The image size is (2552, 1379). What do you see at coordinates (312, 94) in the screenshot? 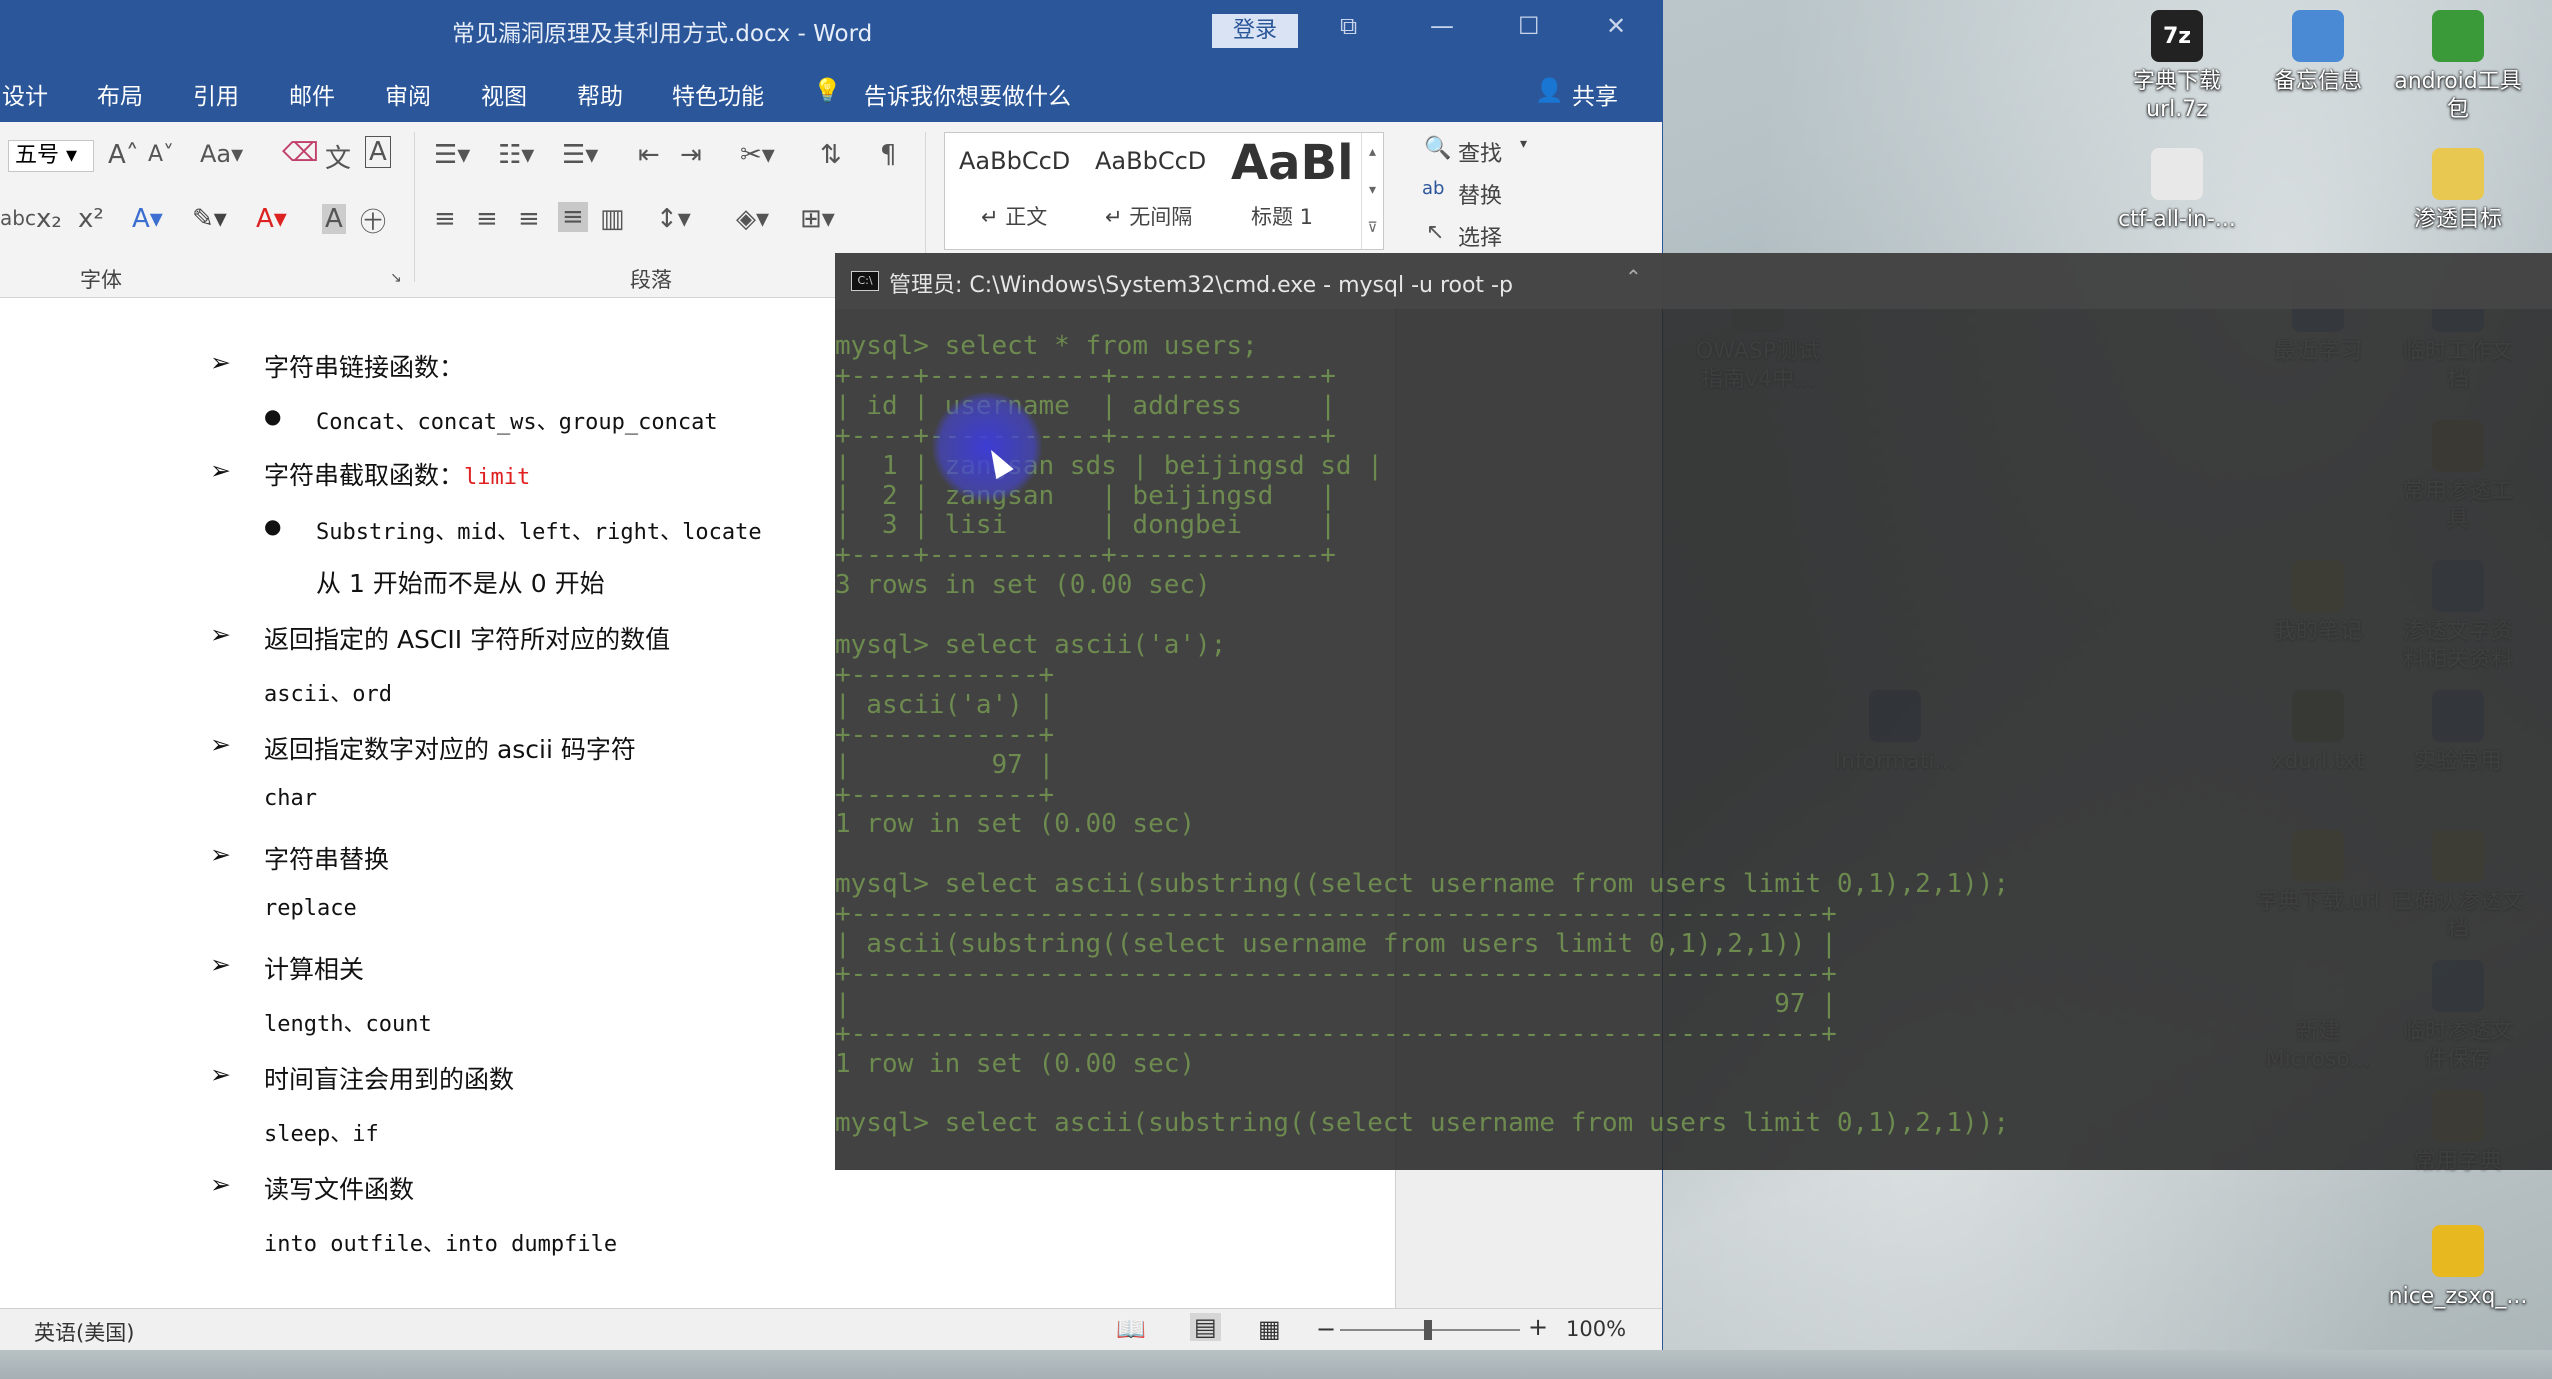
I see `tab-mailings: 邮件` at bounding box center [312, 94].